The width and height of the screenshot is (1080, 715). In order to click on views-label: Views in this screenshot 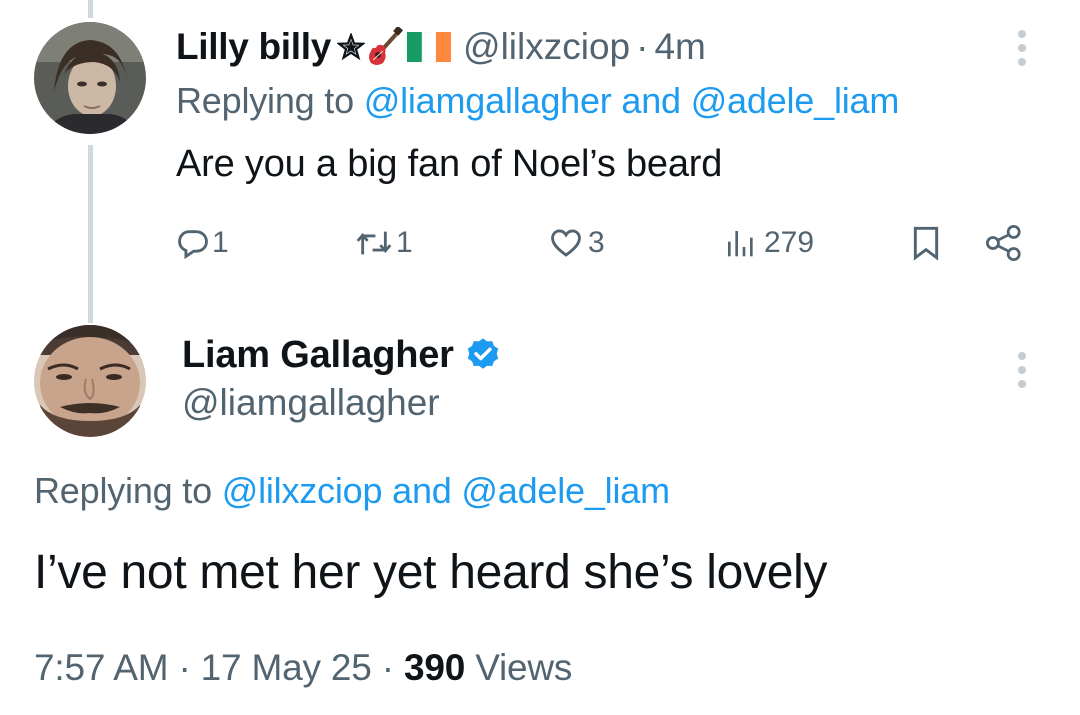, I will do `click(523, 667)`.